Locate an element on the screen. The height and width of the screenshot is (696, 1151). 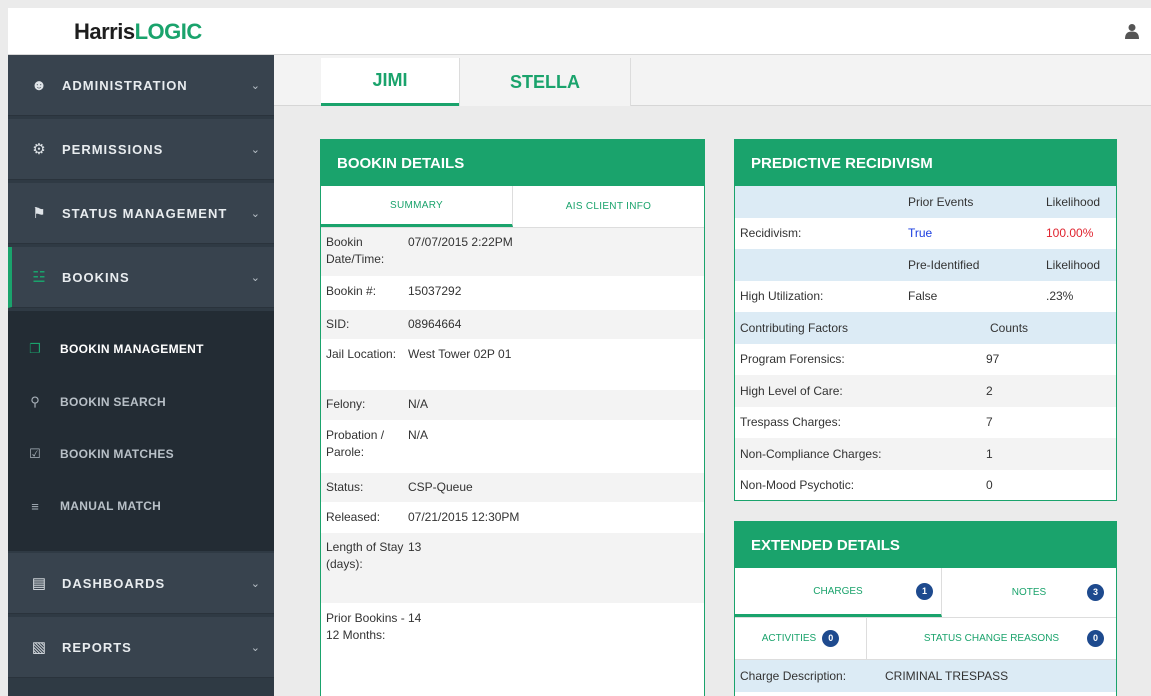
sidebar-item-bookins: ☳ BOOKINS ⌄ is located at coordinates (141, 277).